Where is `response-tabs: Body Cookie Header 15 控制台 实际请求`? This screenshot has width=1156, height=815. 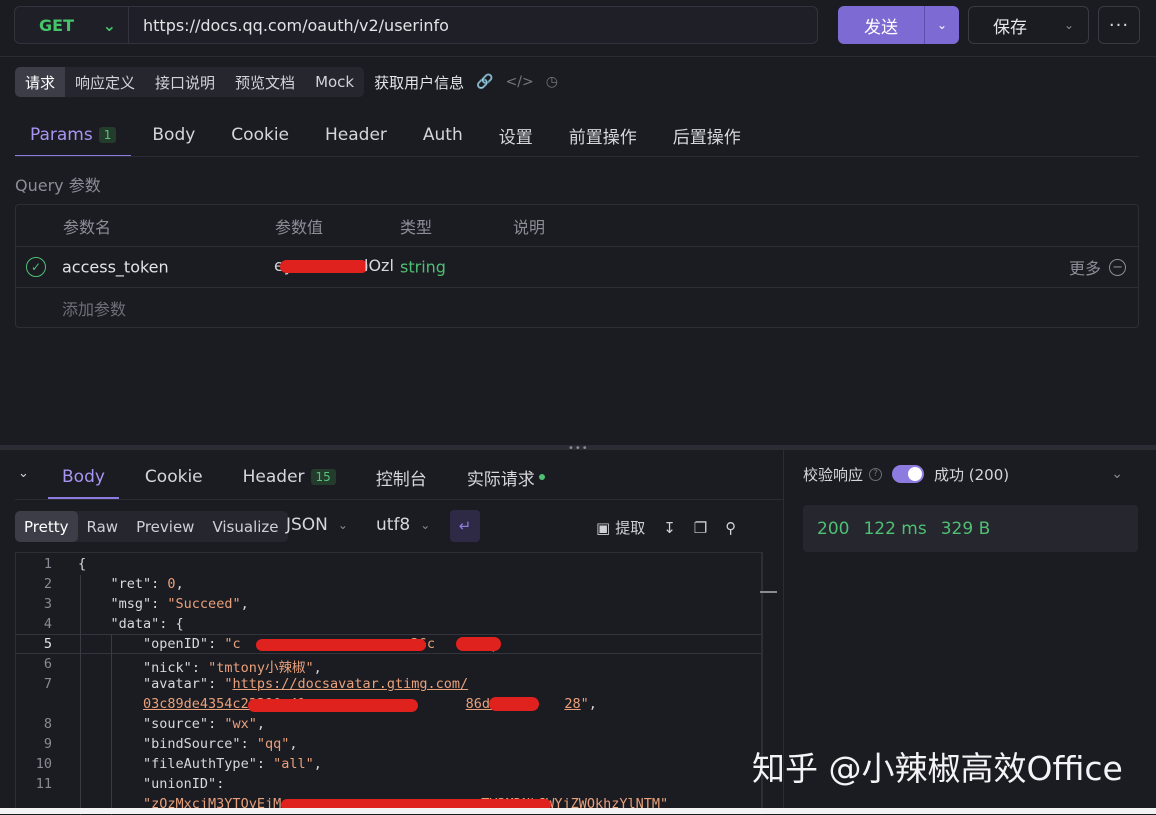
response-tabs: Body Cookie Header 15 控制台 实际请求 is located at coordinates (309, 477).